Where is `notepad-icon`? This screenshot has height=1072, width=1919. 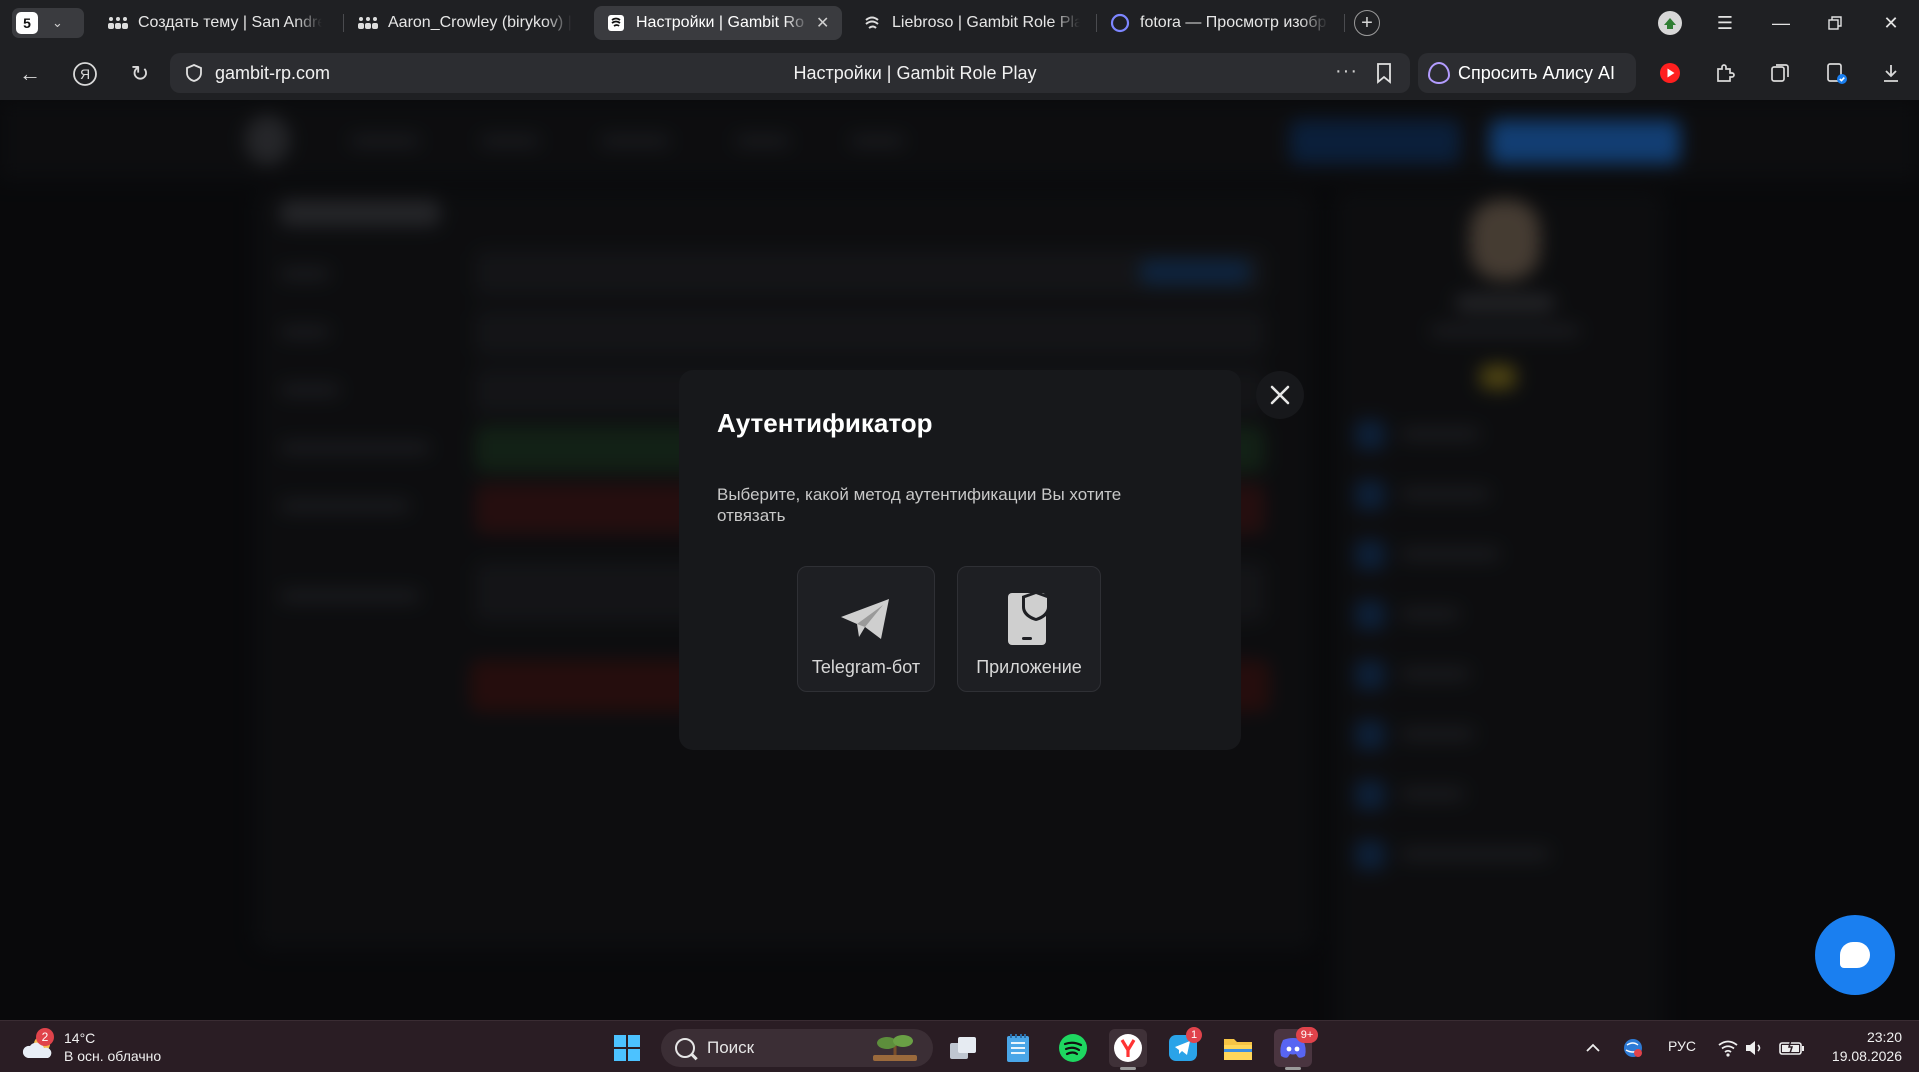 notepad-icon is located at coordinates (1018, 1048).